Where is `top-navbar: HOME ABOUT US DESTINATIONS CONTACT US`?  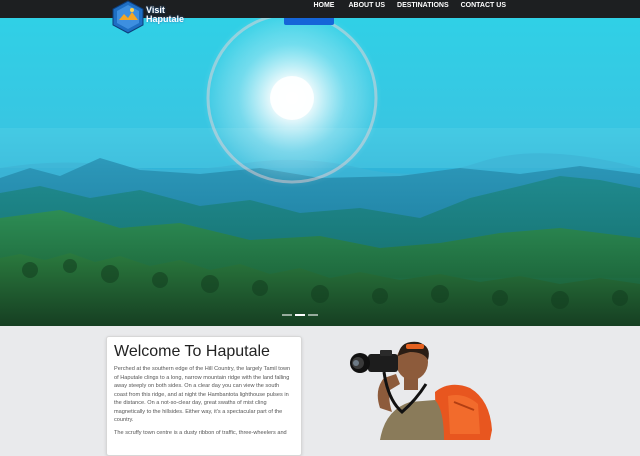 top-navbar: HOME ABOUT US DESTINATIONS CONTACT US is located at coordinates (320, 9).